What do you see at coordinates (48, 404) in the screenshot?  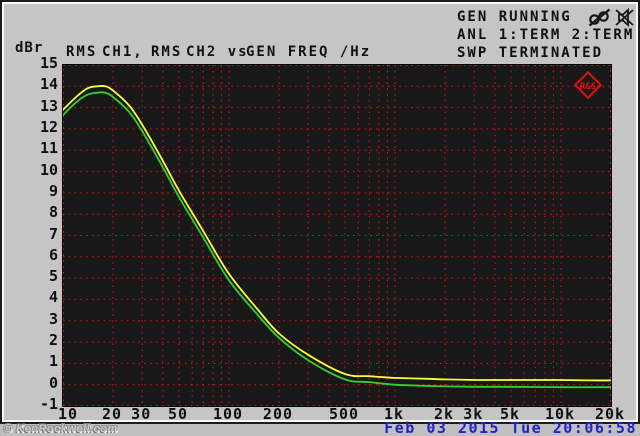 I see `y-tick-label: -1` at bounding box center [48, 404].